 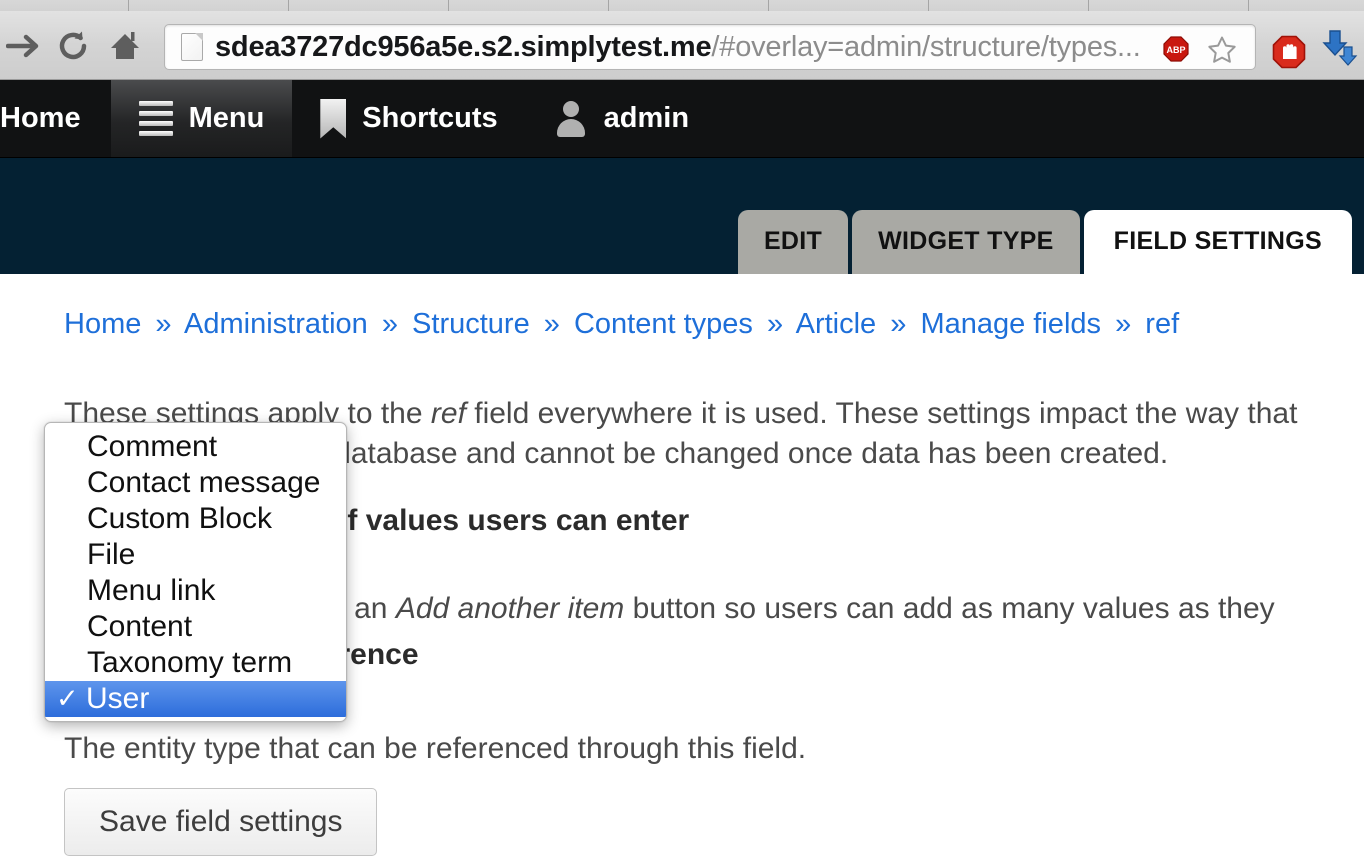 What do you see at coordinates (73, 46) in the screenshot?
I see `reload-icon` at bounding box center [73, 46].